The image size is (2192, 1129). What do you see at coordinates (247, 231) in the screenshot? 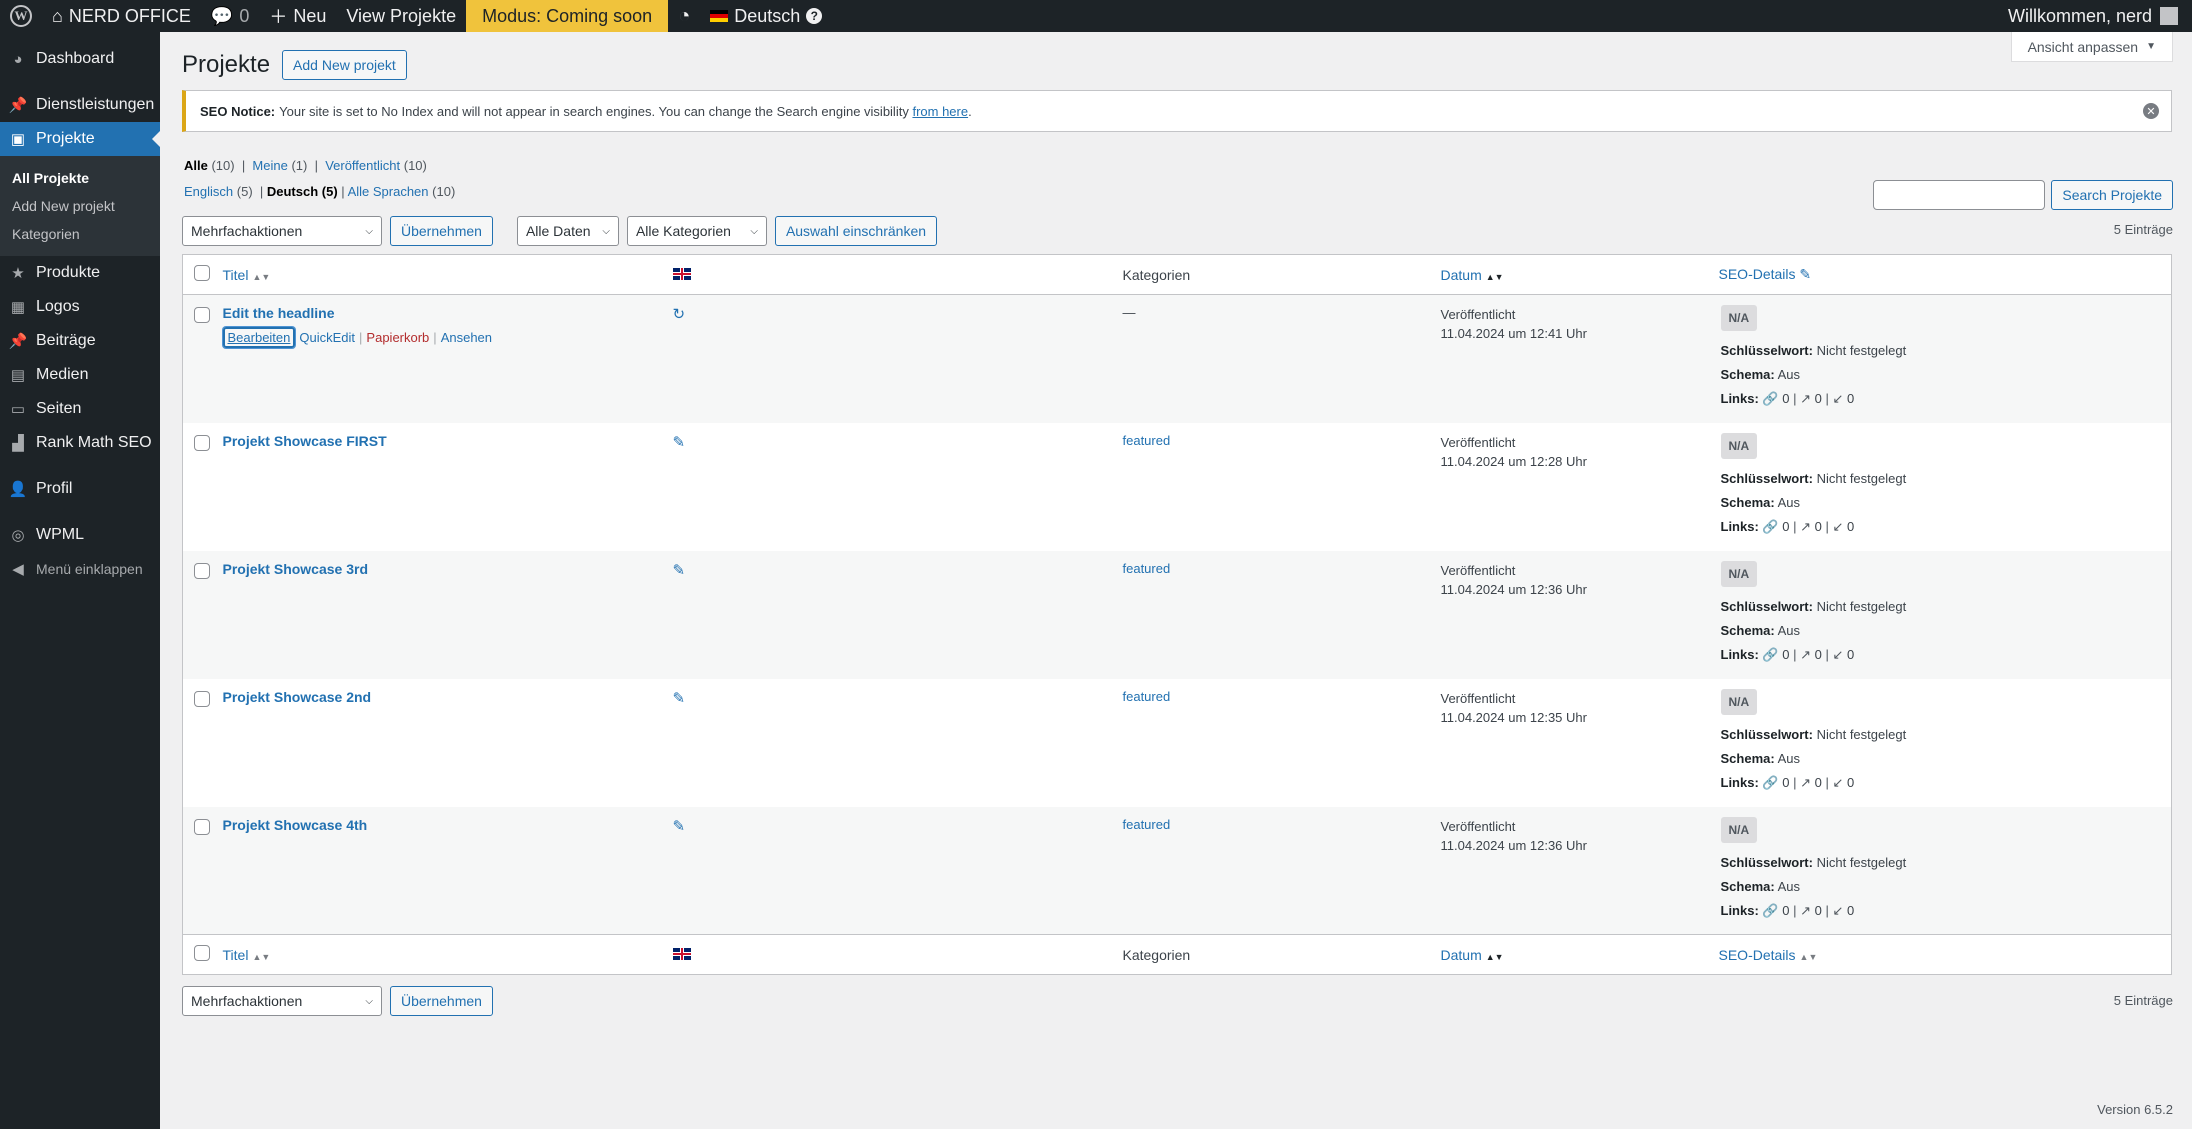
I see `bulk-actions-value: Mehrfachaktionen` at bounding box center [247, 231].